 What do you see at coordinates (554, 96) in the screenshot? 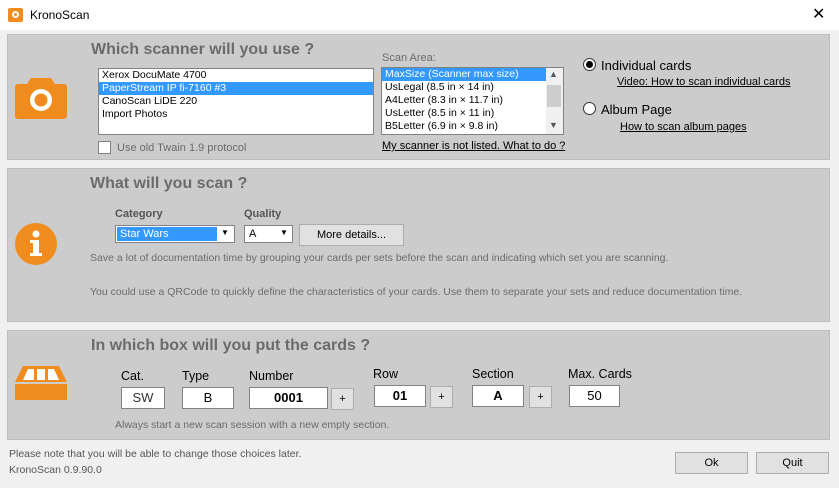
I see `scroll-thumb` at bounding box center [554, 96].